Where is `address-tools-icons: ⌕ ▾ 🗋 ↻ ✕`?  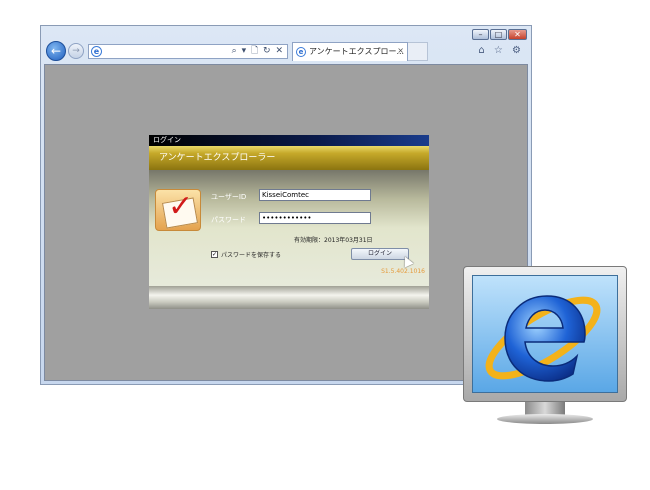 address-tools-icons: ⌕ ▾ 🗋 ↻ ✕ is located at coordinates (258, 51).